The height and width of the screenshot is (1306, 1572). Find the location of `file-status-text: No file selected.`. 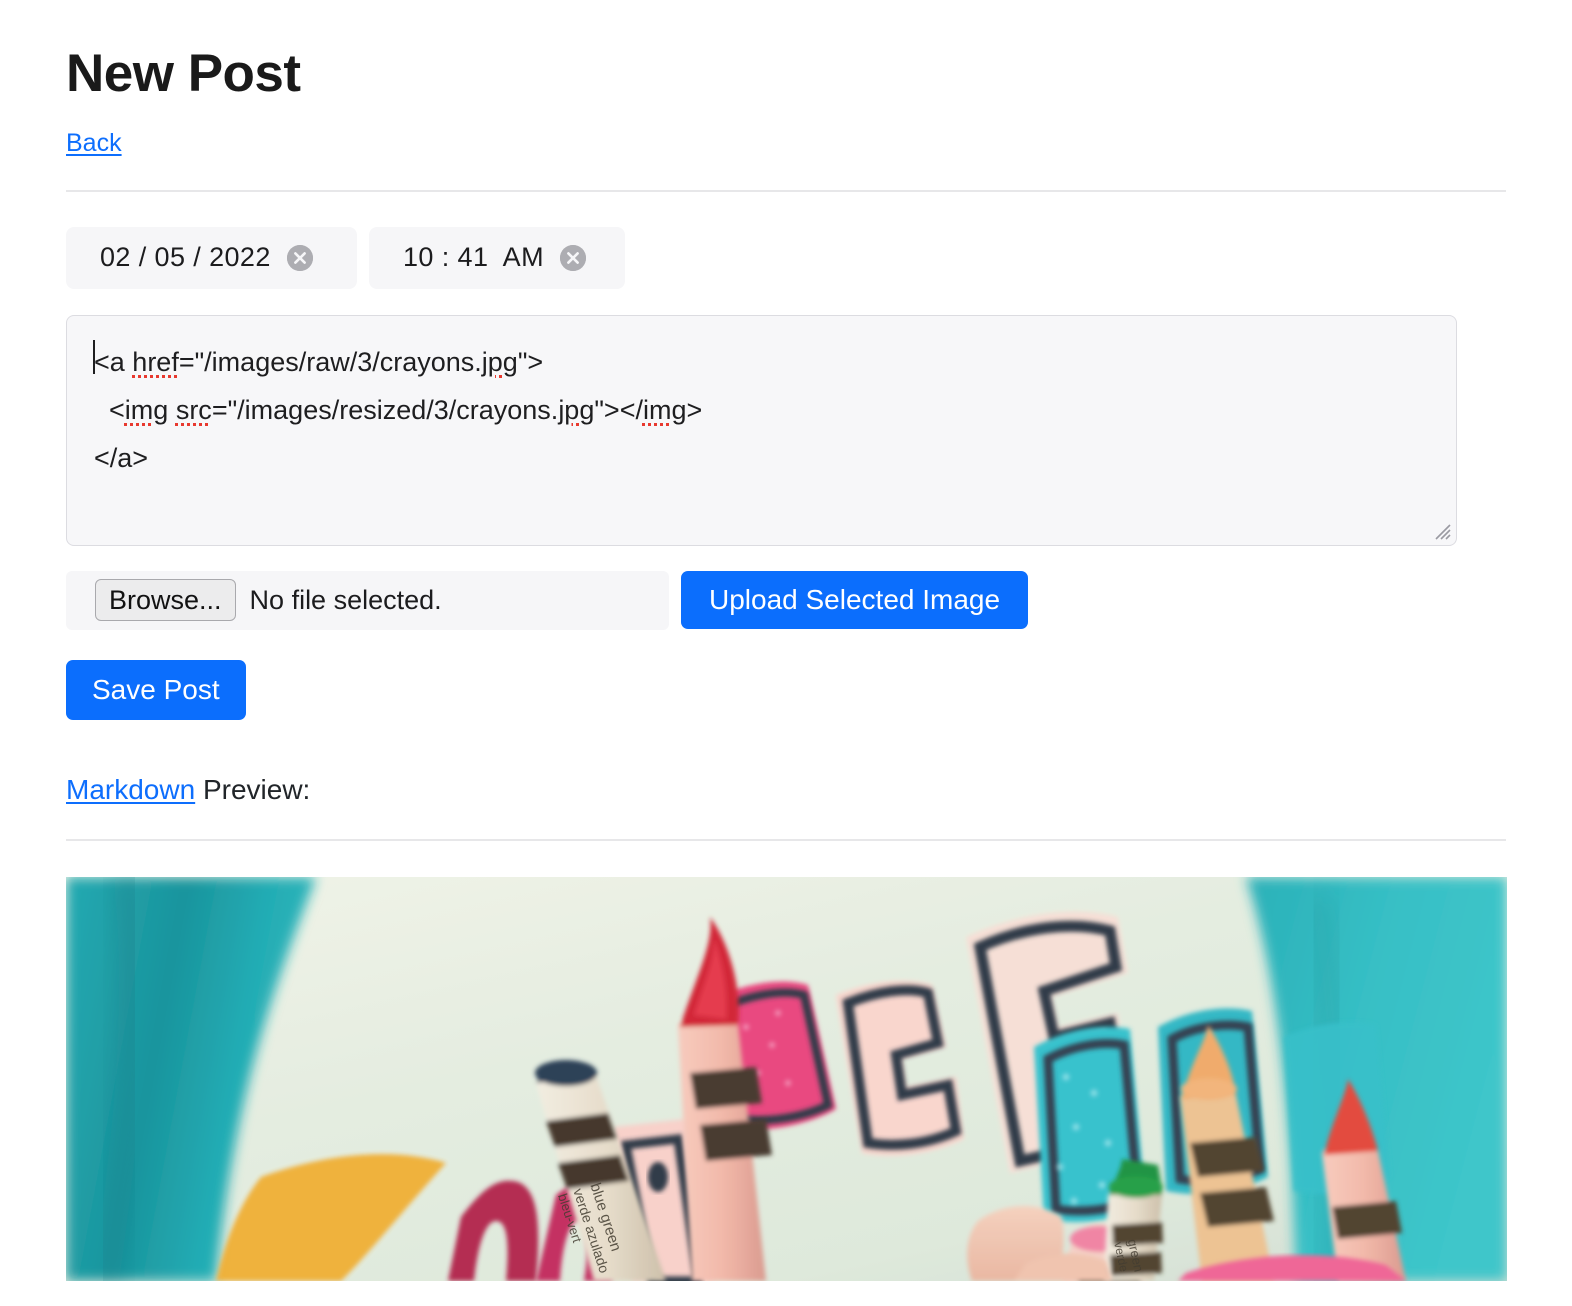

file-status-text: No file selected. is located at coordinates (345, 599).